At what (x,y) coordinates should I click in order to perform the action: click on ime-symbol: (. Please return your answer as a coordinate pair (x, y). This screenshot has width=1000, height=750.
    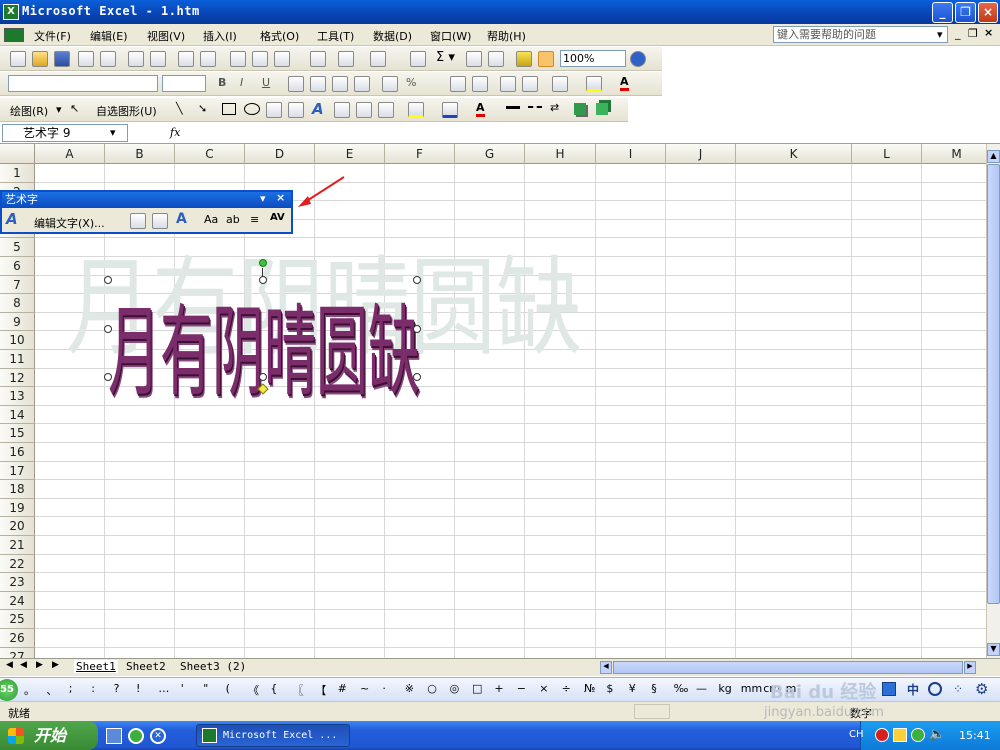
    Looking at the image, I should click on (228, 688).